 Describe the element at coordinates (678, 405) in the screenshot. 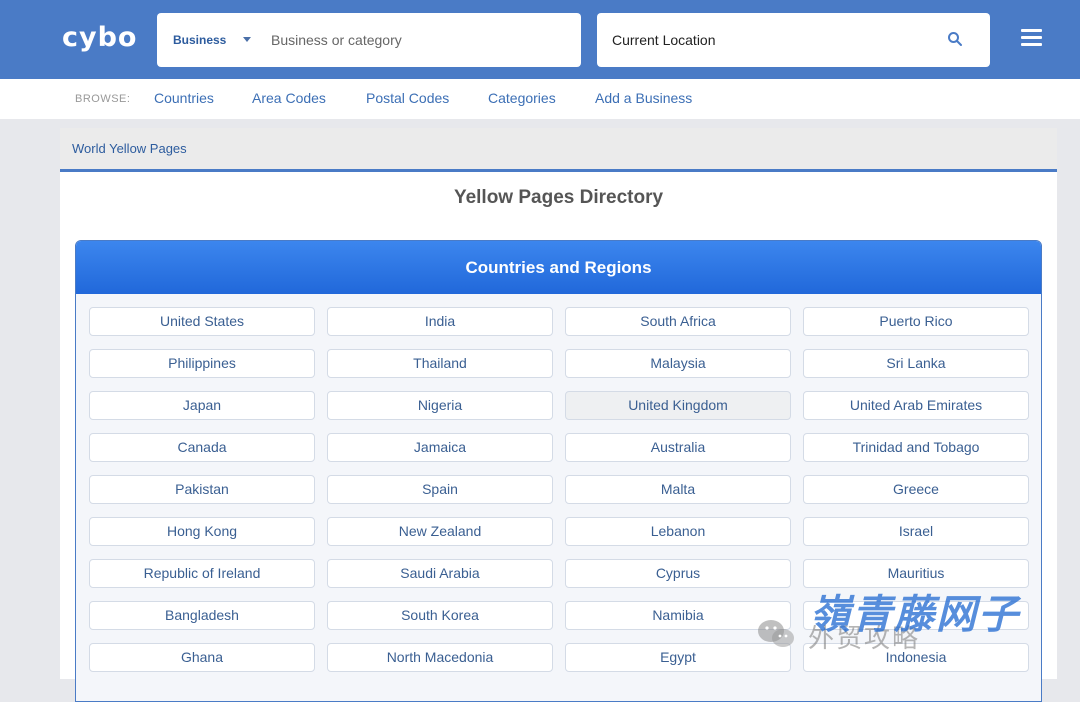

I see `country-link: United Kingdom` at that location.